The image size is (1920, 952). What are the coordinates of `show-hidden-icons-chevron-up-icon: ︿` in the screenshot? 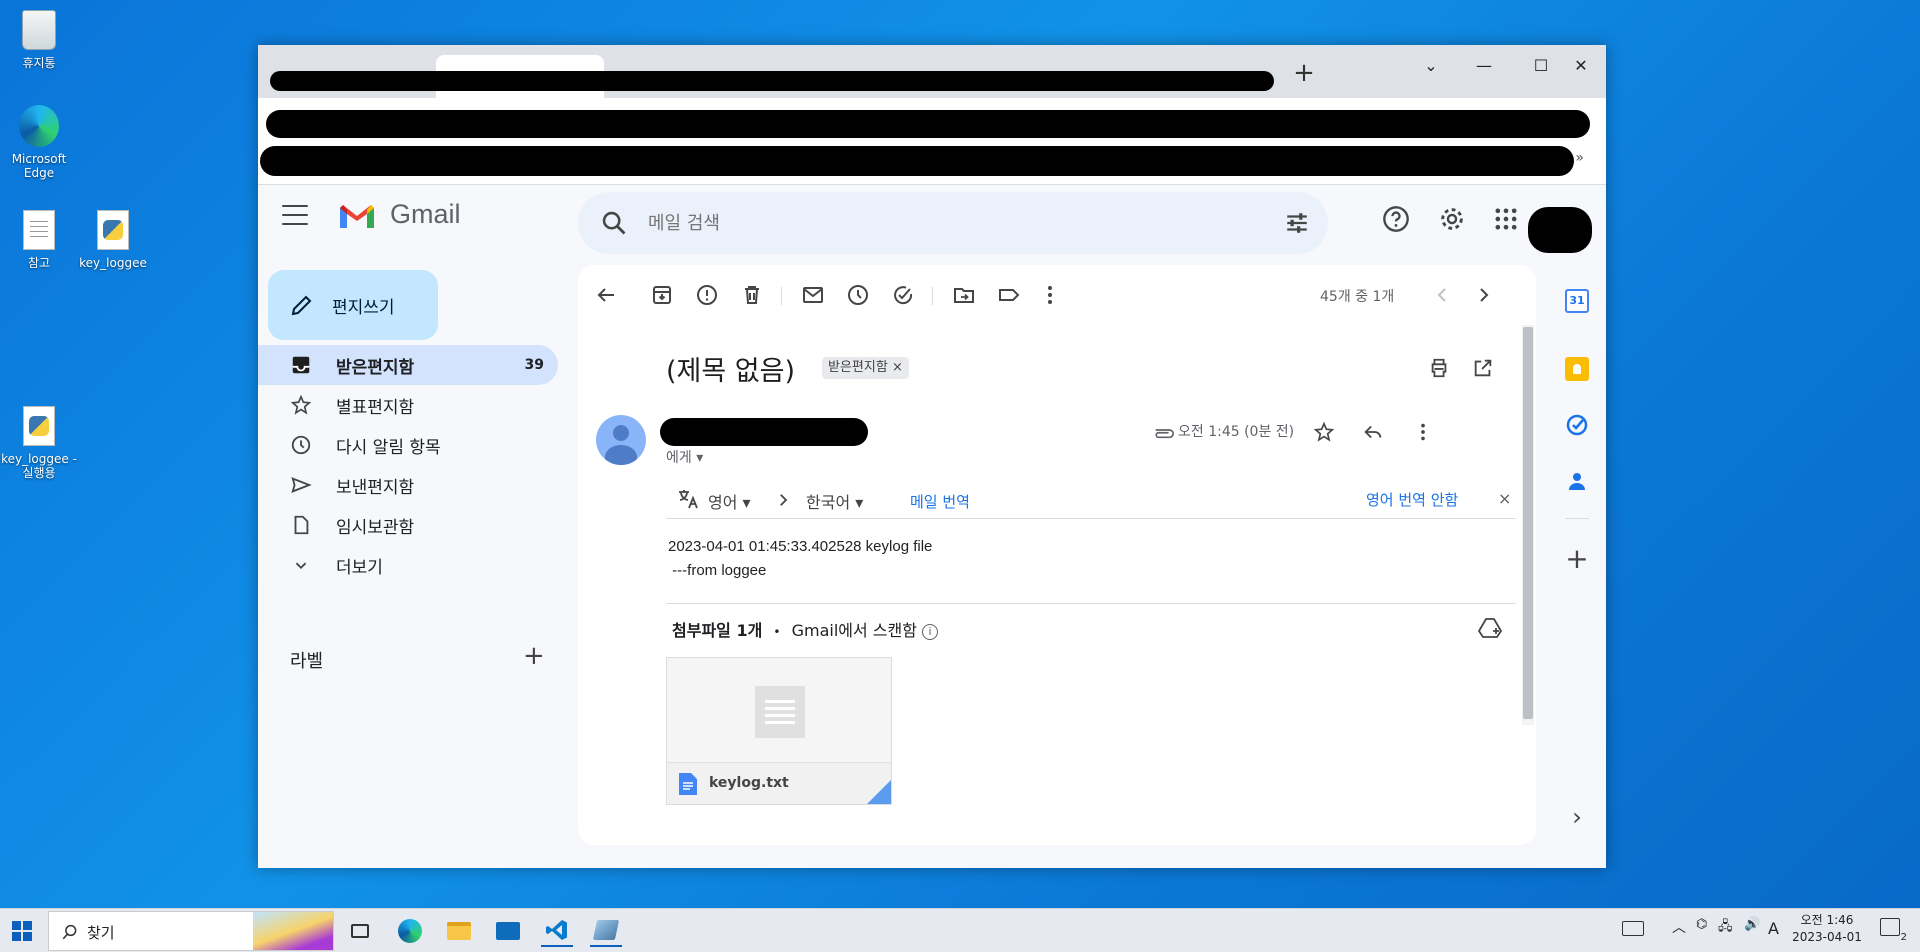 It's located at (1679, 927).